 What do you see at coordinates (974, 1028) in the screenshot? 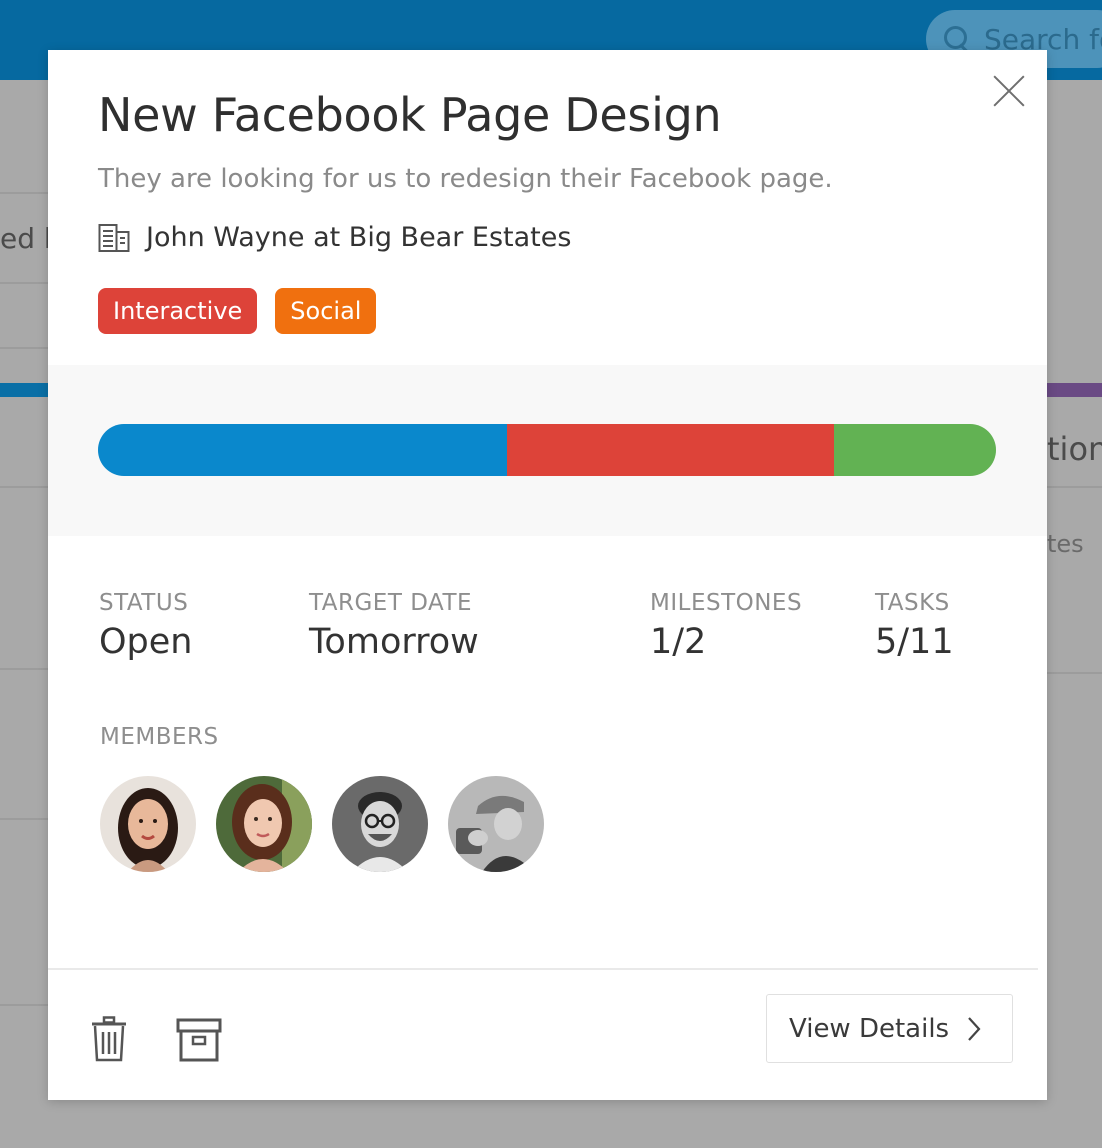
I see `chevron-right-icon` at bounding box center [974, 1028].